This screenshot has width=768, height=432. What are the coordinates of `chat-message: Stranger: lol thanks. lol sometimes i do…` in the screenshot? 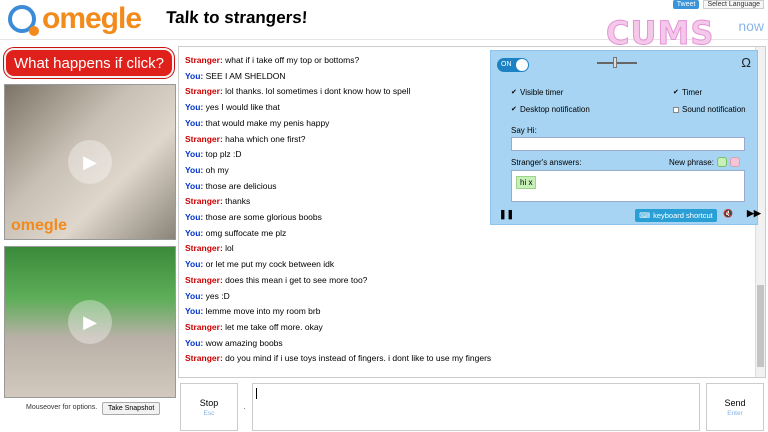 It's located at (335, 92).